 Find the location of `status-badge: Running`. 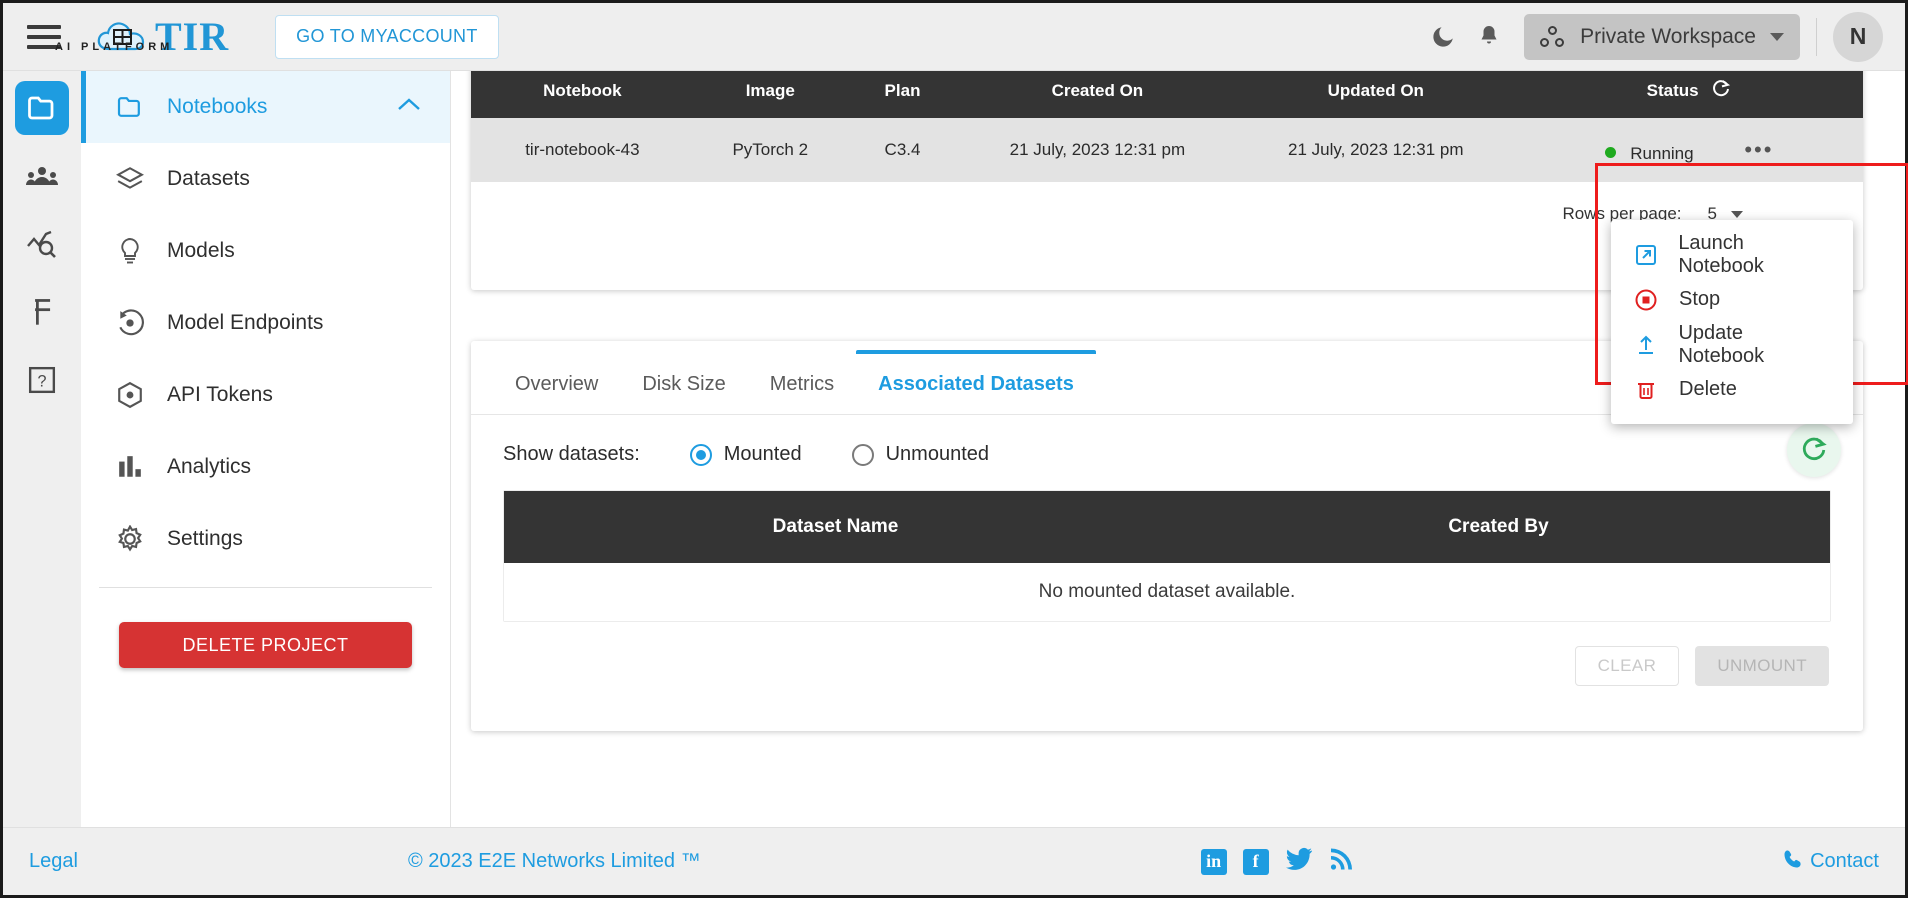

status-badge: Running is located at coordinates (1662, 153).